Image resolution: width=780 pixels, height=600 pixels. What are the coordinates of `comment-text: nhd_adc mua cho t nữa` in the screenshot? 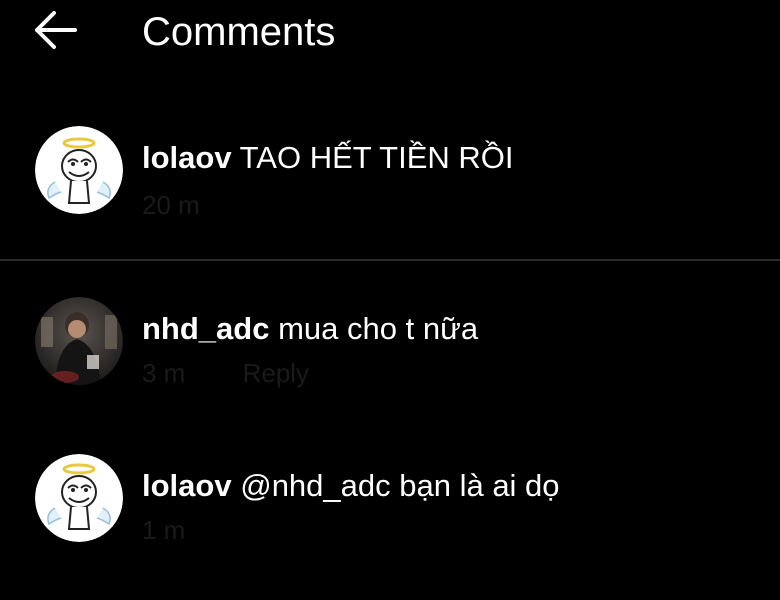 It's located at (310, 329).